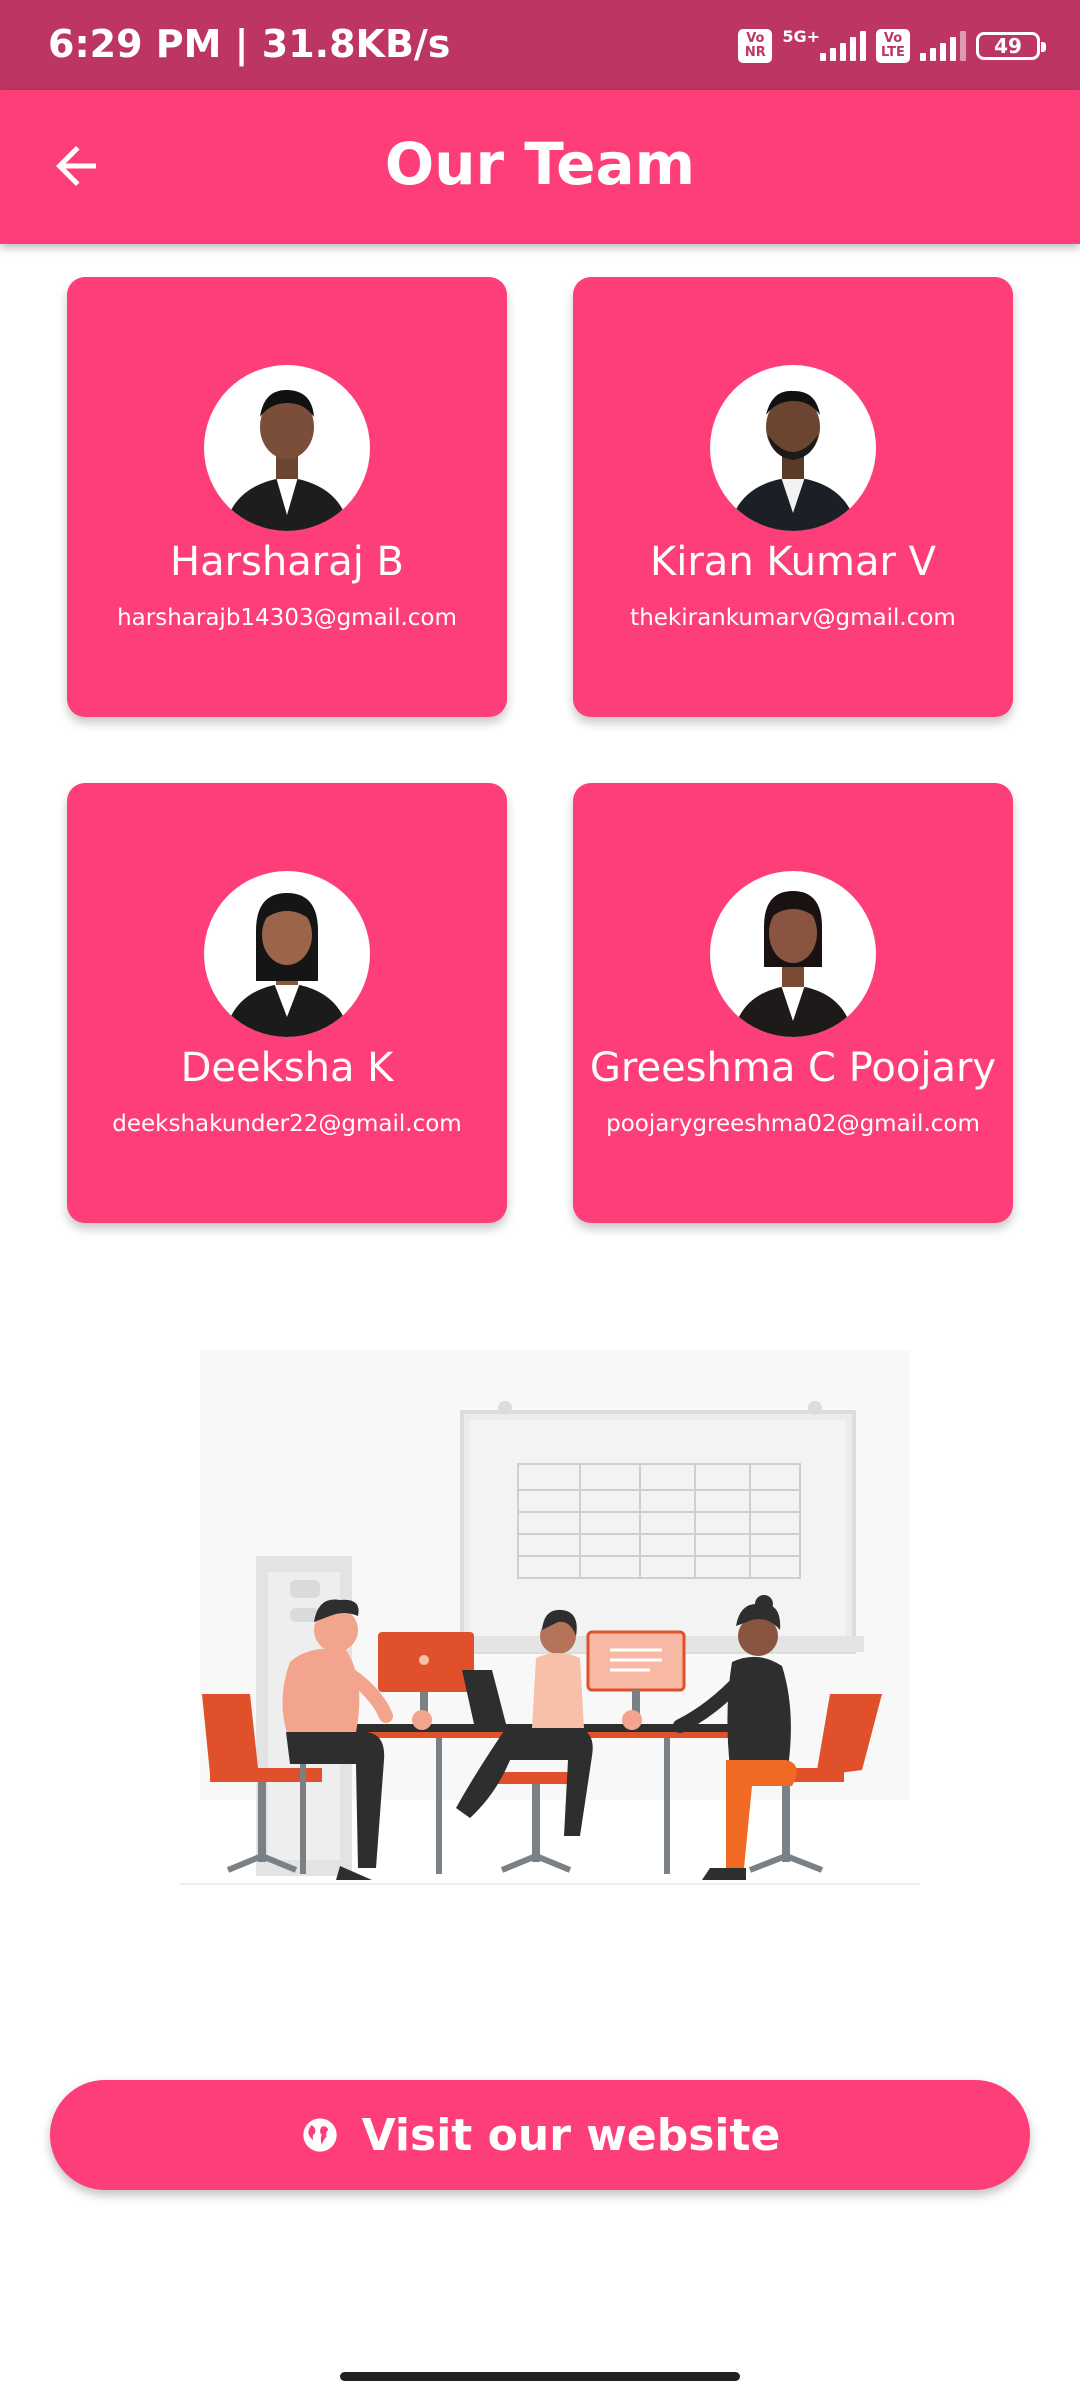  What do you see at coordinates (540, 2376) in the screenshot?
I see `home-indicator` at bounding box center [540, 2376].